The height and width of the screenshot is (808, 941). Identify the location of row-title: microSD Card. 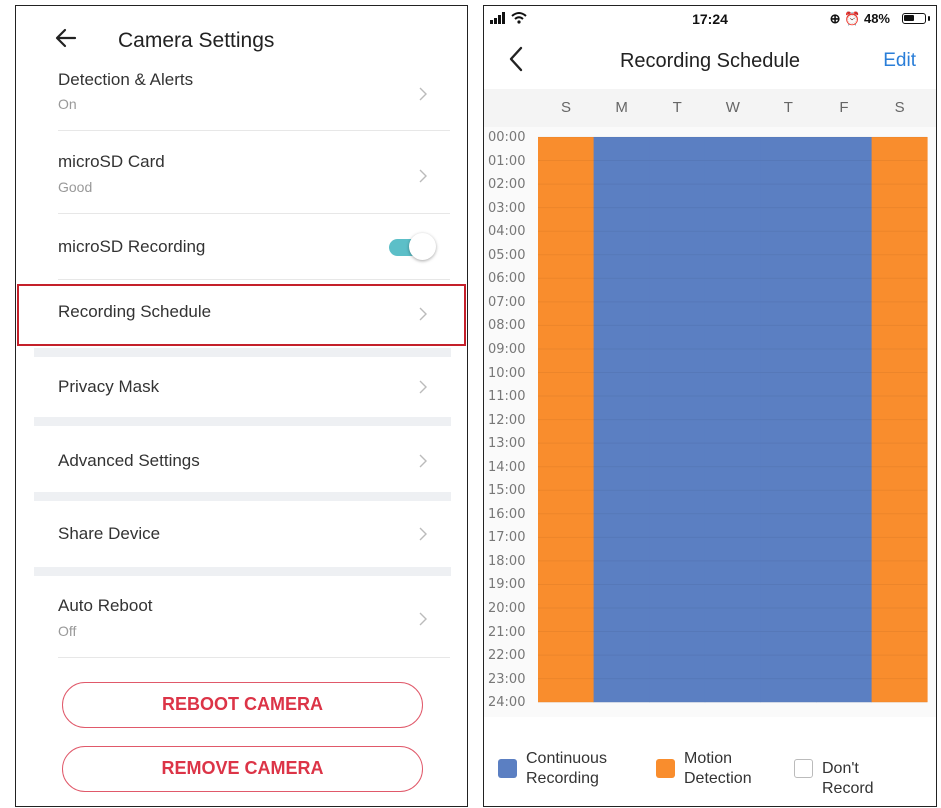
(111, 161).